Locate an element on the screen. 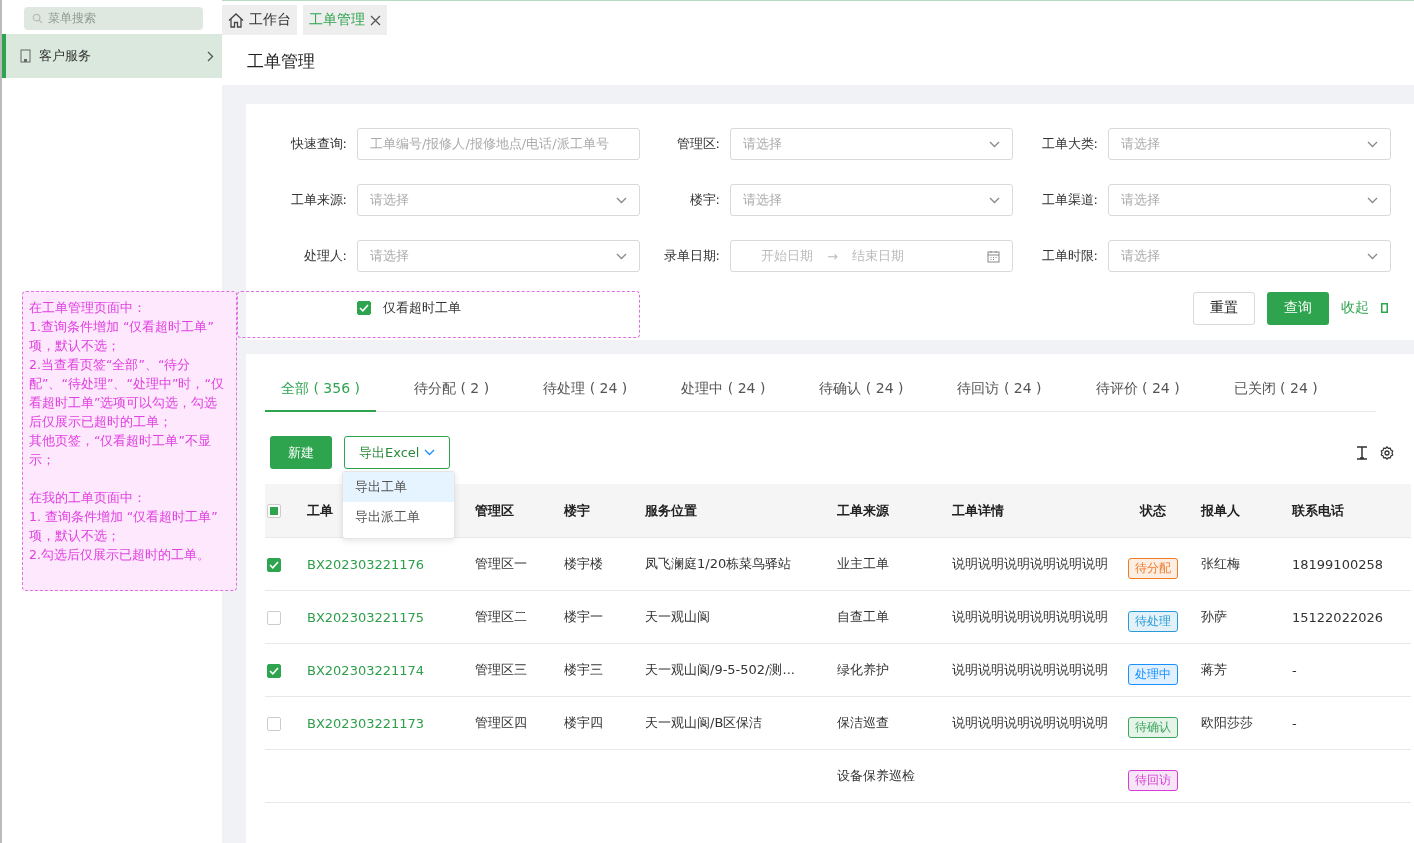 This screenshot has height=843, width=1414. search-button: 查询 is located at coordinates (1298, 308).